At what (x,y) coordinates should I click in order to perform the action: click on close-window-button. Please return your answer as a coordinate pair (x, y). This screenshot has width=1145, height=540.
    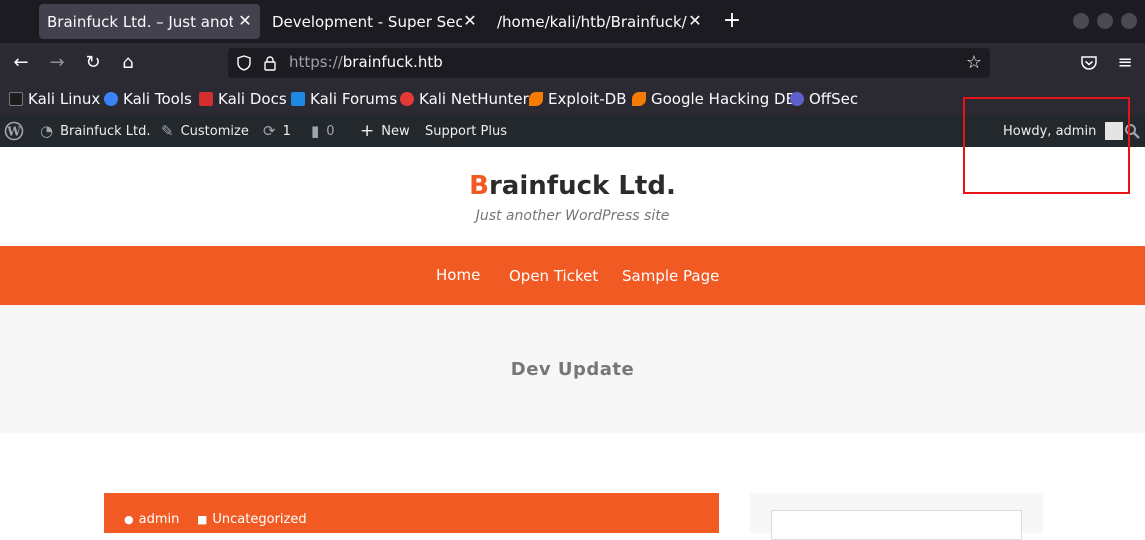
    Looking at the image, I should click on (1129, 21).